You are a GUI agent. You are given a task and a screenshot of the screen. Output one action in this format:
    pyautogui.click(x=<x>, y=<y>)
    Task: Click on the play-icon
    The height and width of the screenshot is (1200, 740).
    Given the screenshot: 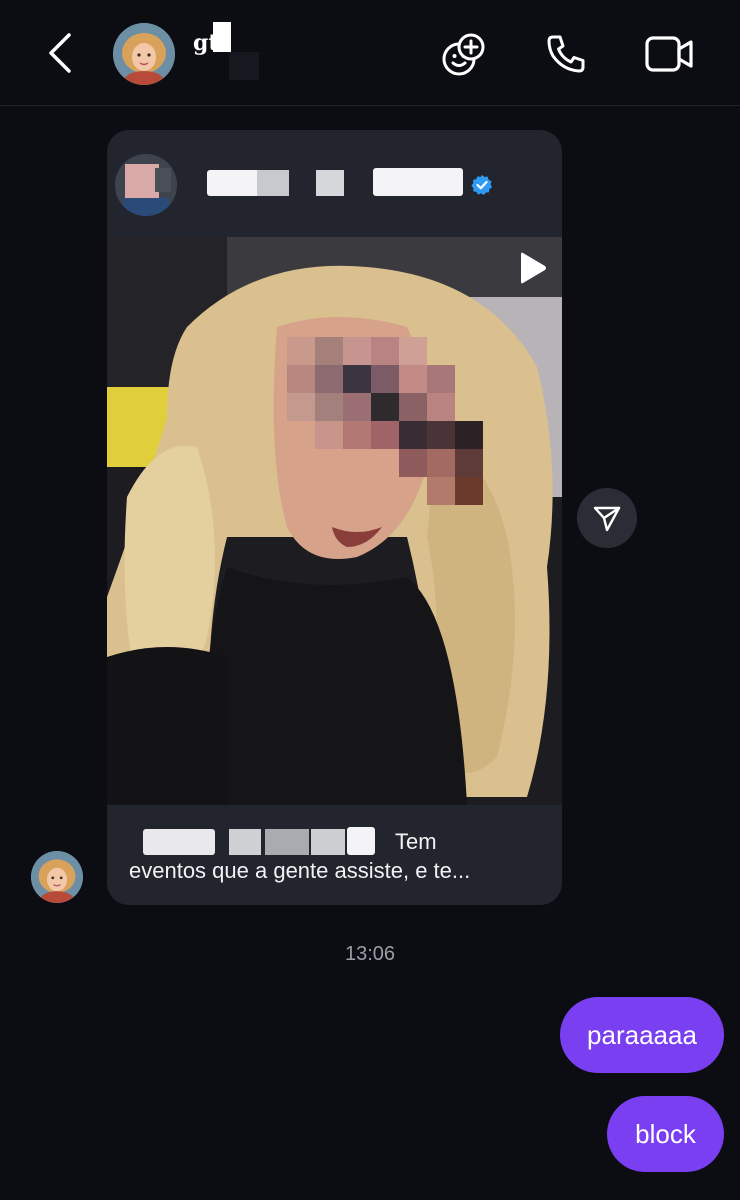 What is the action you would take?
    pyautogui.click(x=531, y=268)
    